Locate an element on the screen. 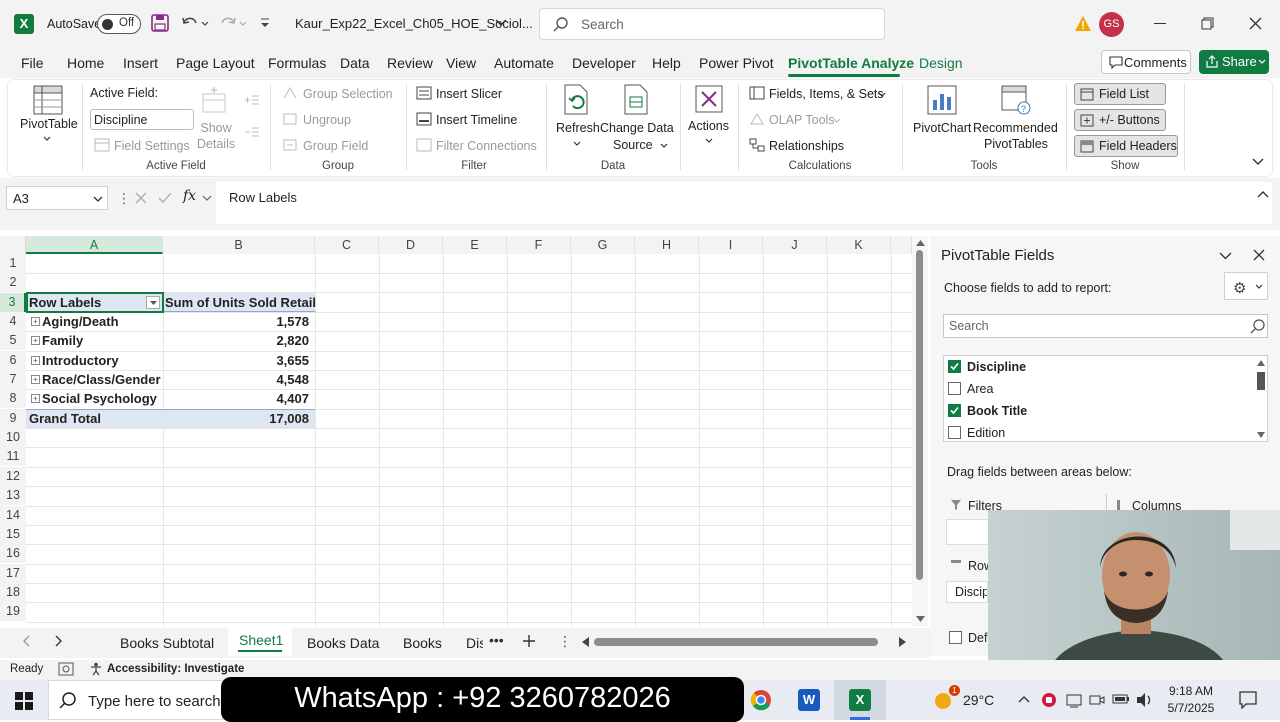  column-header-a: A is located at coordinates (94, 245).